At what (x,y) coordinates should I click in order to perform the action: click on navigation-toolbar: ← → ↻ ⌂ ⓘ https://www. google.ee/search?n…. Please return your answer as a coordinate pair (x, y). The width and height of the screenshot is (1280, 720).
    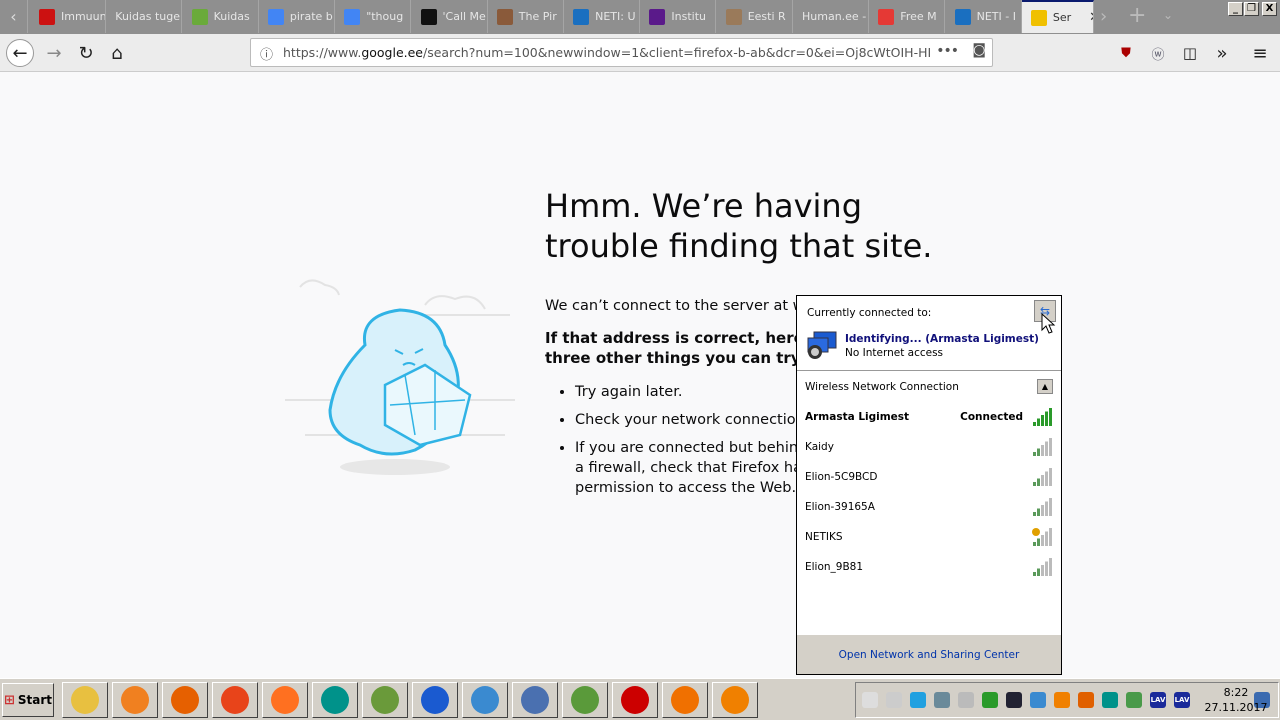
    Looking at the image, I should click on (640, 53).